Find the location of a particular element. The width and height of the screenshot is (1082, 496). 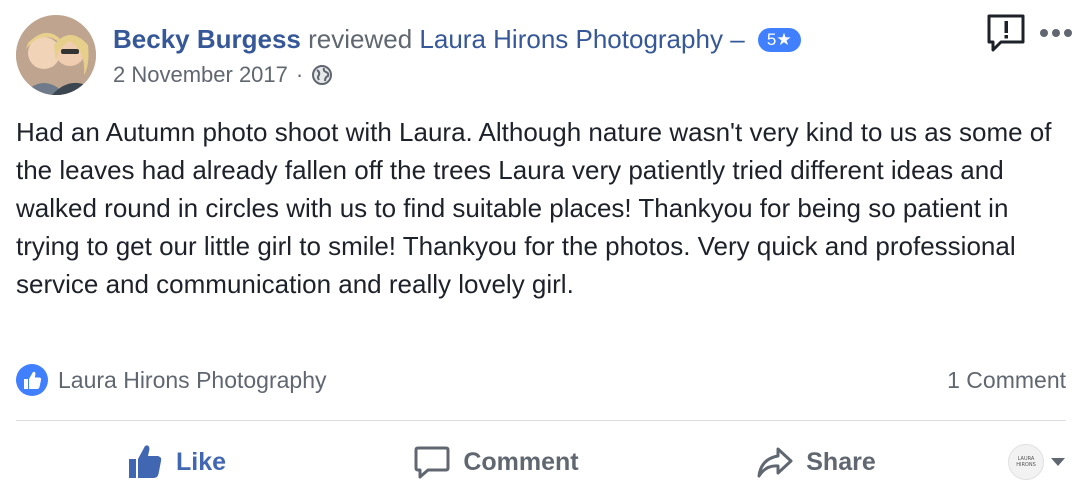

author-name-link: Becky Burgess is located at coordinates (207, 39).